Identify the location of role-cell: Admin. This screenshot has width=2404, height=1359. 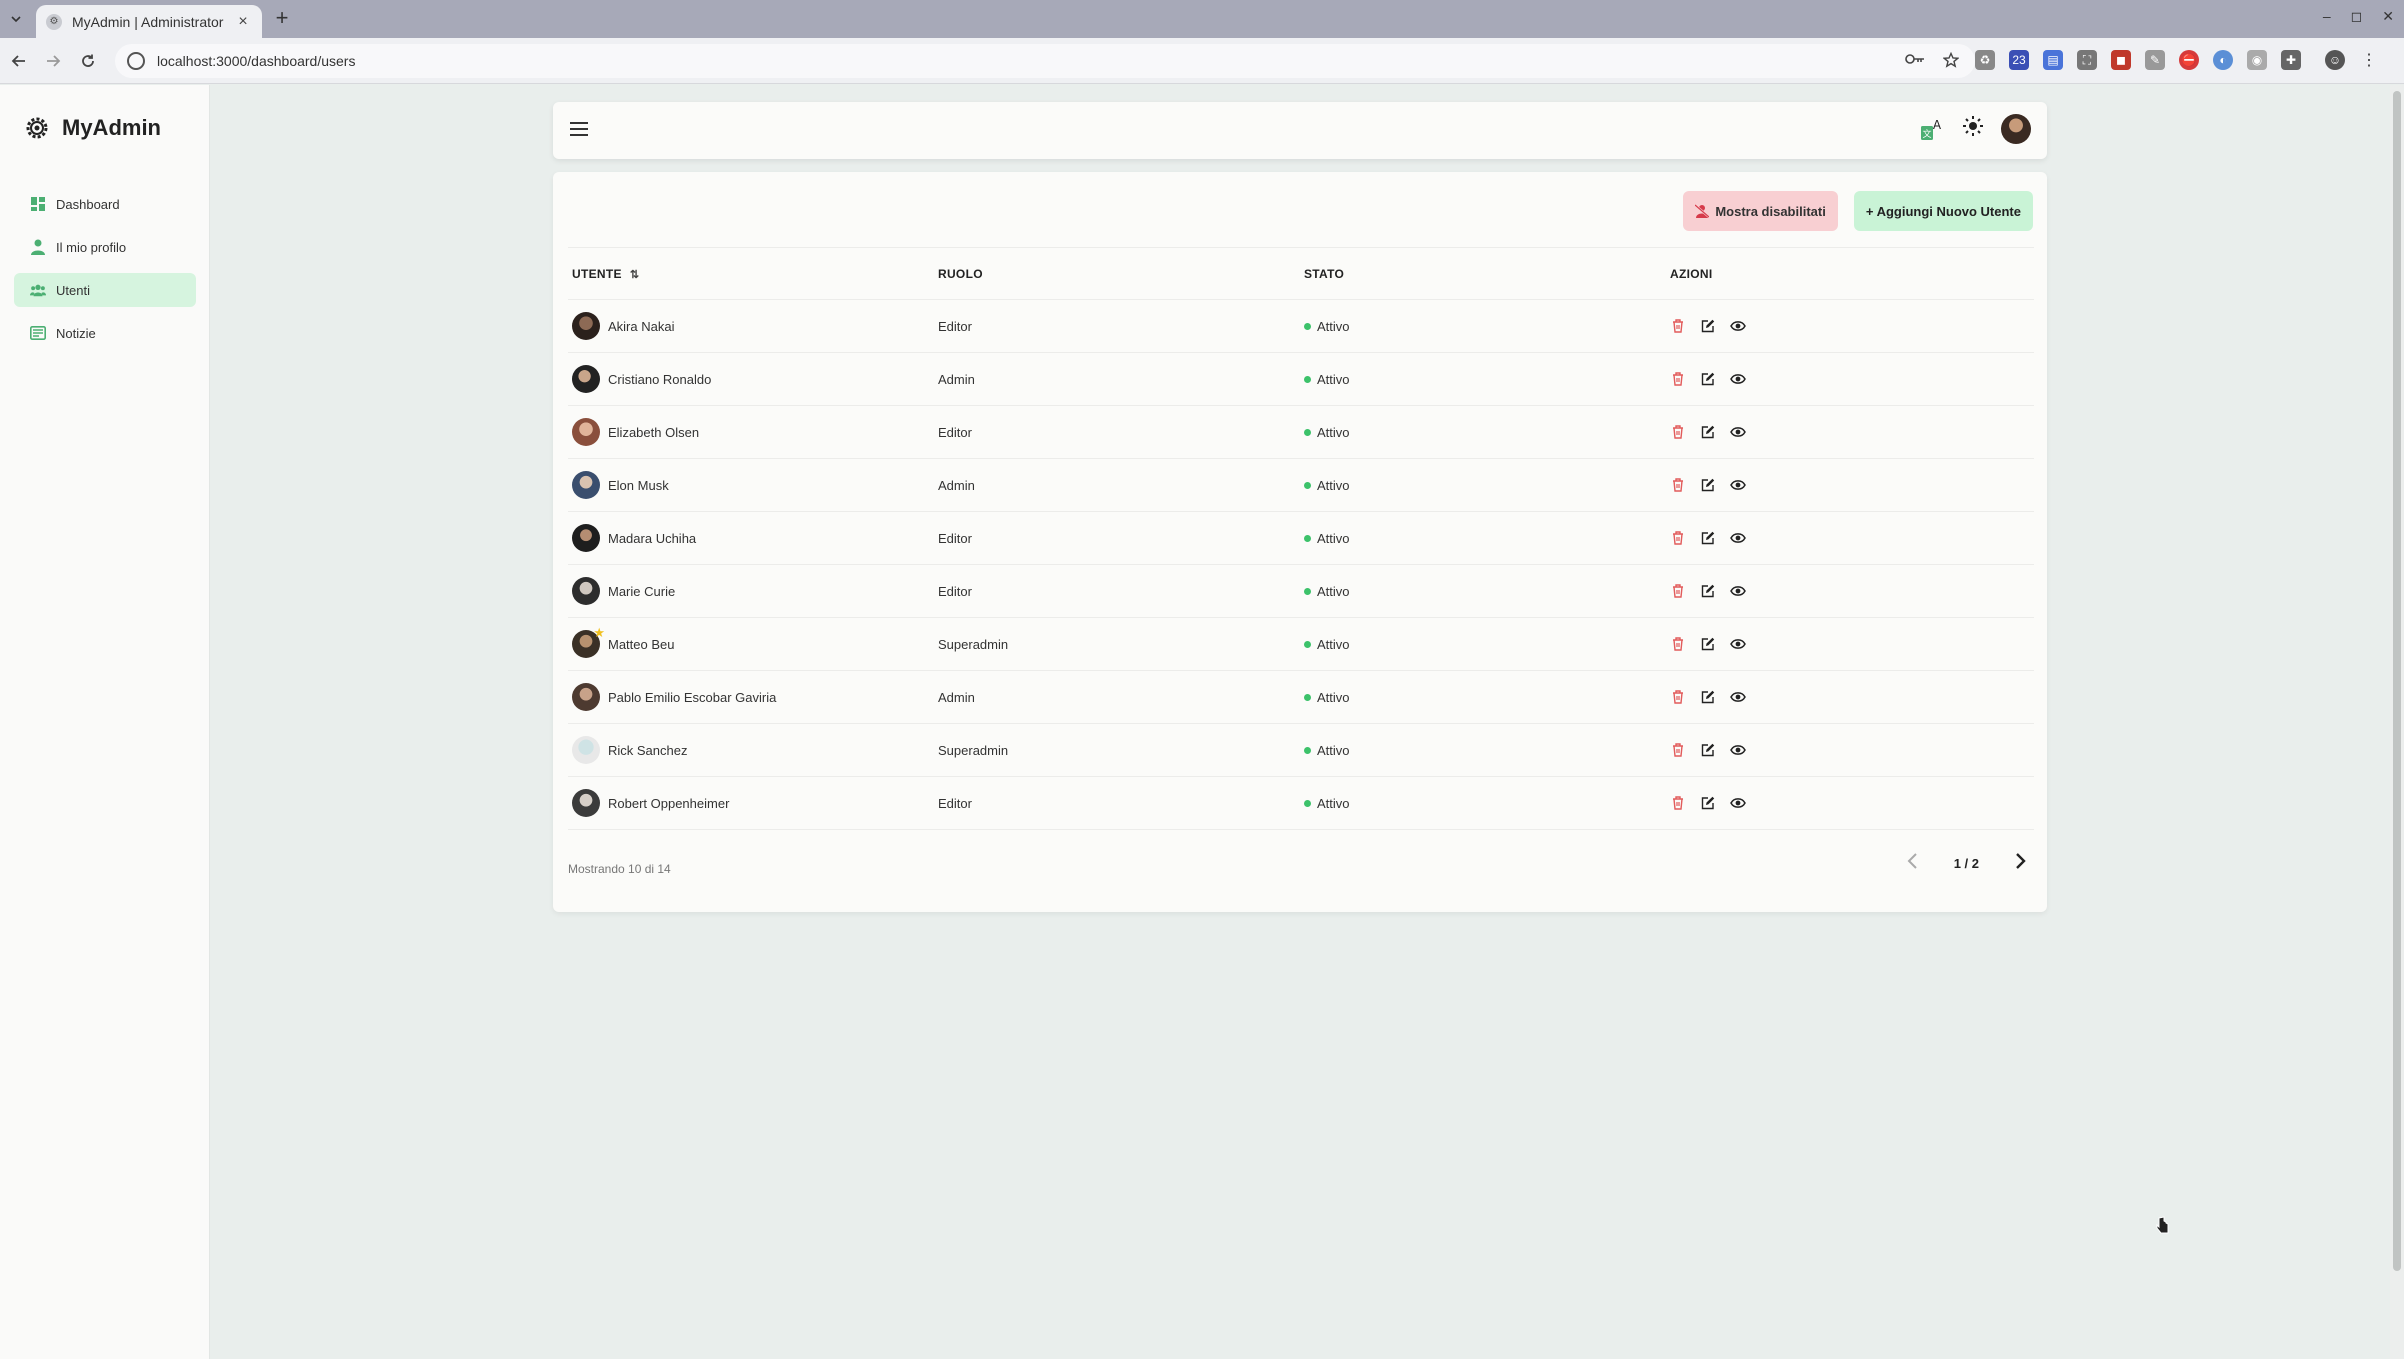
(1117, 485).